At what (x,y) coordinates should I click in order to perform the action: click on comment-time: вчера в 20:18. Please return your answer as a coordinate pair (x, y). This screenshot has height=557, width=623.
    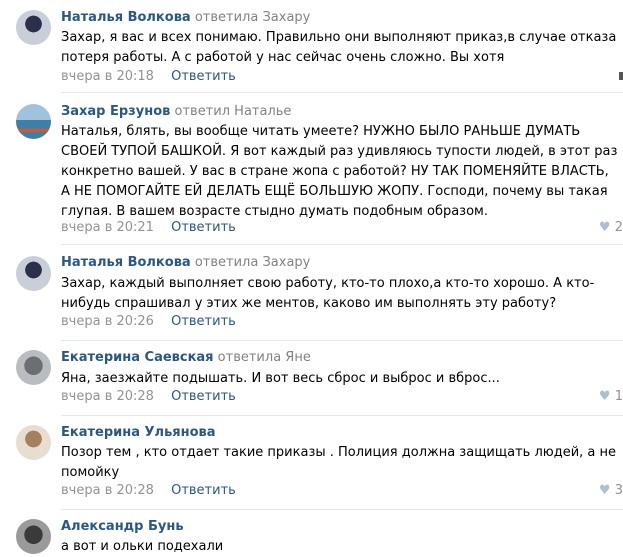
    Looking at the image, I should click on (107, 76).